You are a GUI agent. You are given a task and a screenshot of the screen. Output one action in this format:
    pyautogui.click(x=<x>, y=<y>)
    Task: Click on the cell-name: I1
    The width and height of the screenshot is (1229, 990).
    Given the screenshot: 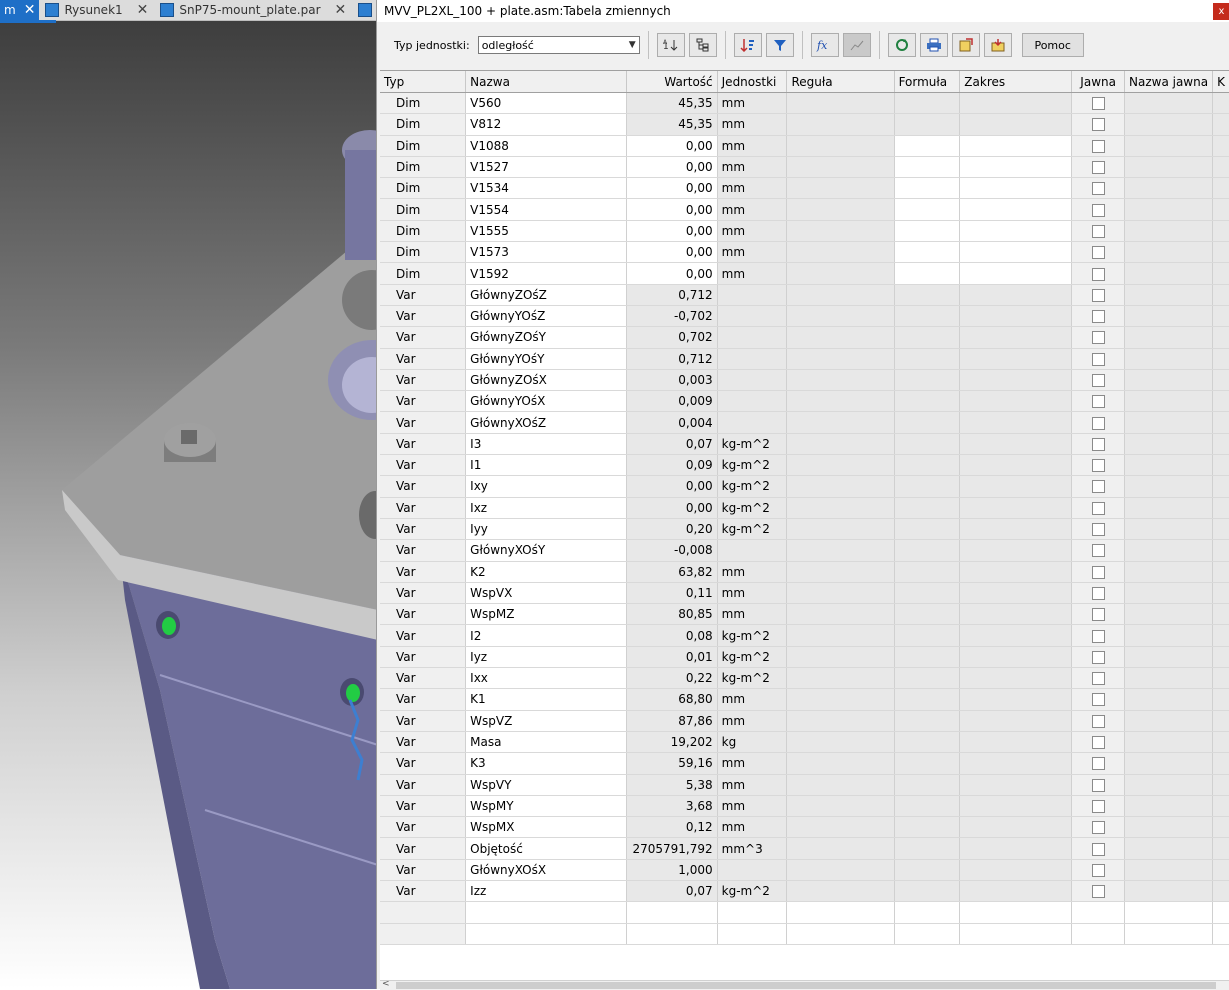 What is the action you would take?
    pyautogui.click(x=546, y=465)
    